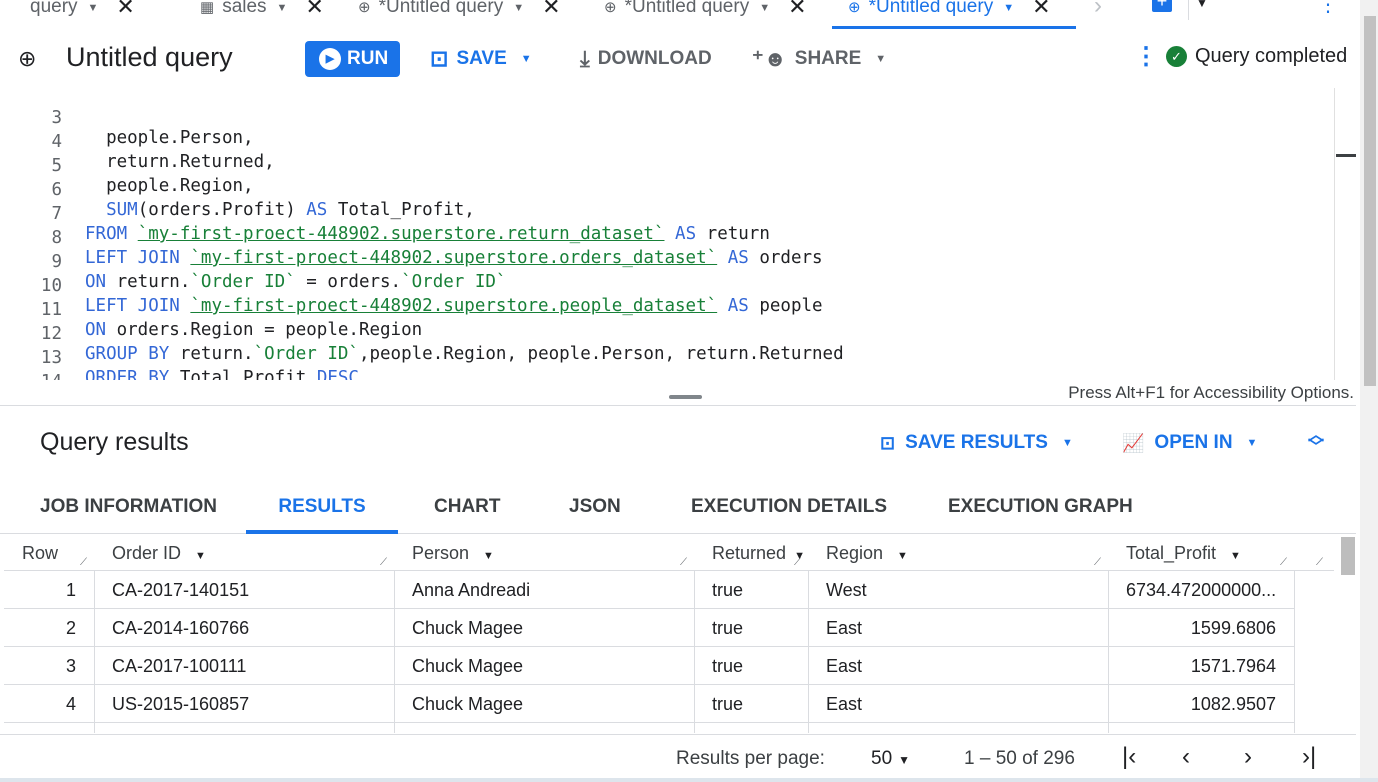 Image resolution: width=1378 pixels, height=782 pixels. What do you see at coordinates (855, 553) in the screenshot?
I see `column-label: Region` at bounding box center [855, 553].